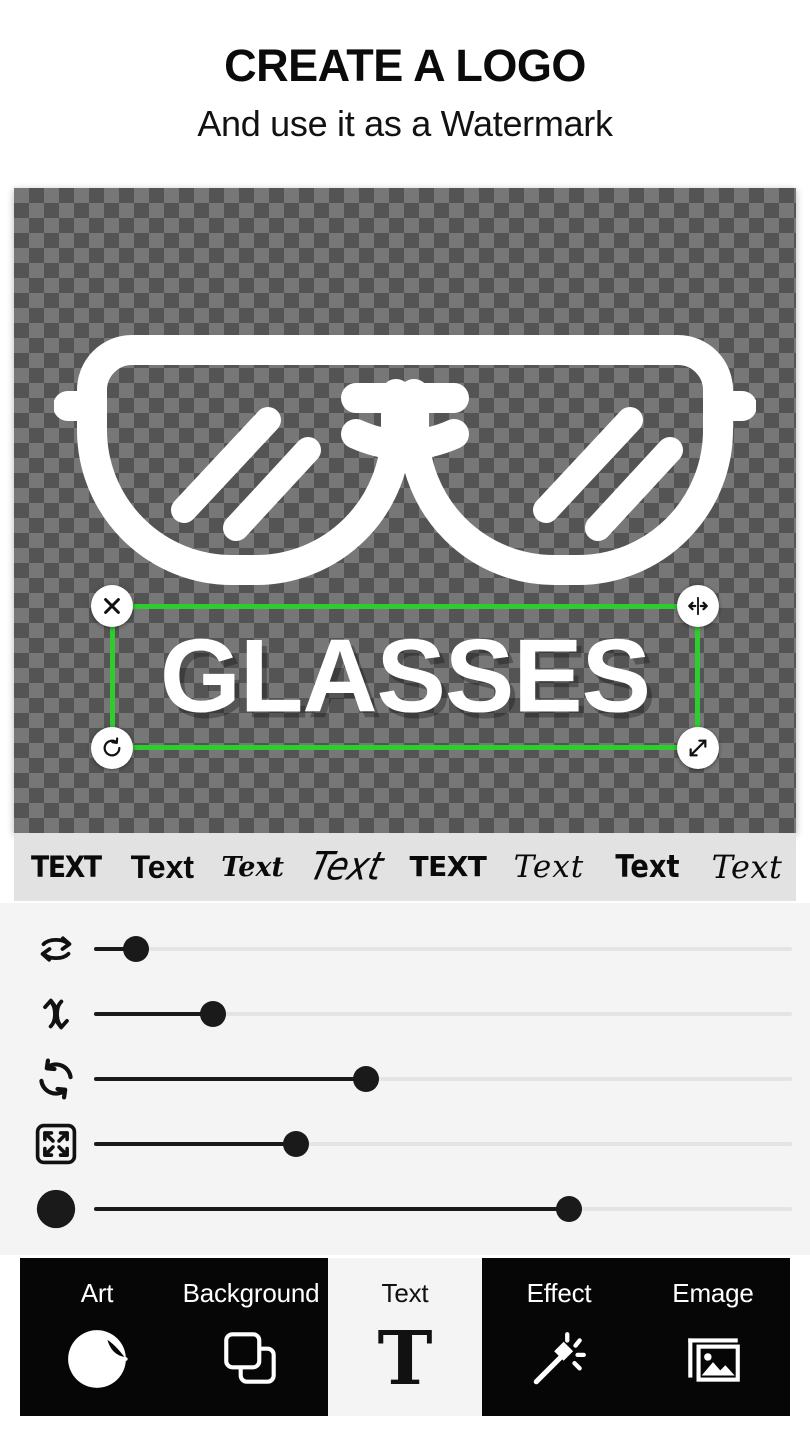 This screenshot has height=1440, width=810. Describe the element at coordinates (97, 1359) in the screenshot. I see `sticker-icon` at that location.